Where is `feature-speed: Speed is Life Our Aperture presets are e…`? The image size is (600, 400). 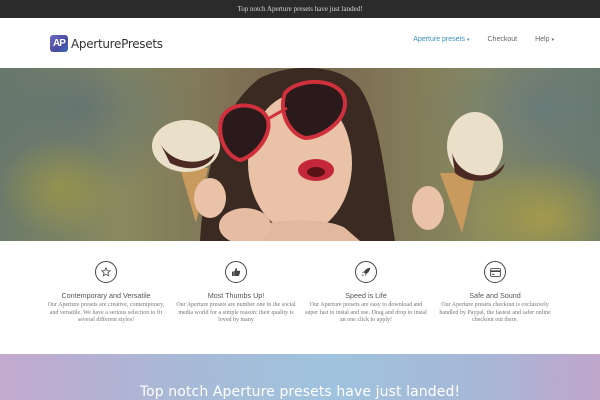
feature-speed: Speed is Life Our Aperture presets are e… is located at coordinates (366, 293).